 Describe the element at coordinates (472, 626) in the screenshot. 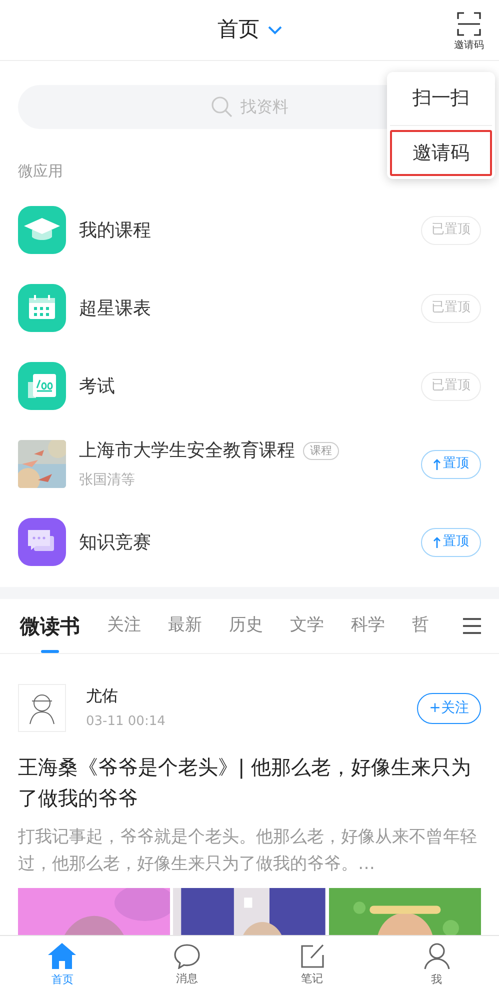

I see `menu-icon` at that location.